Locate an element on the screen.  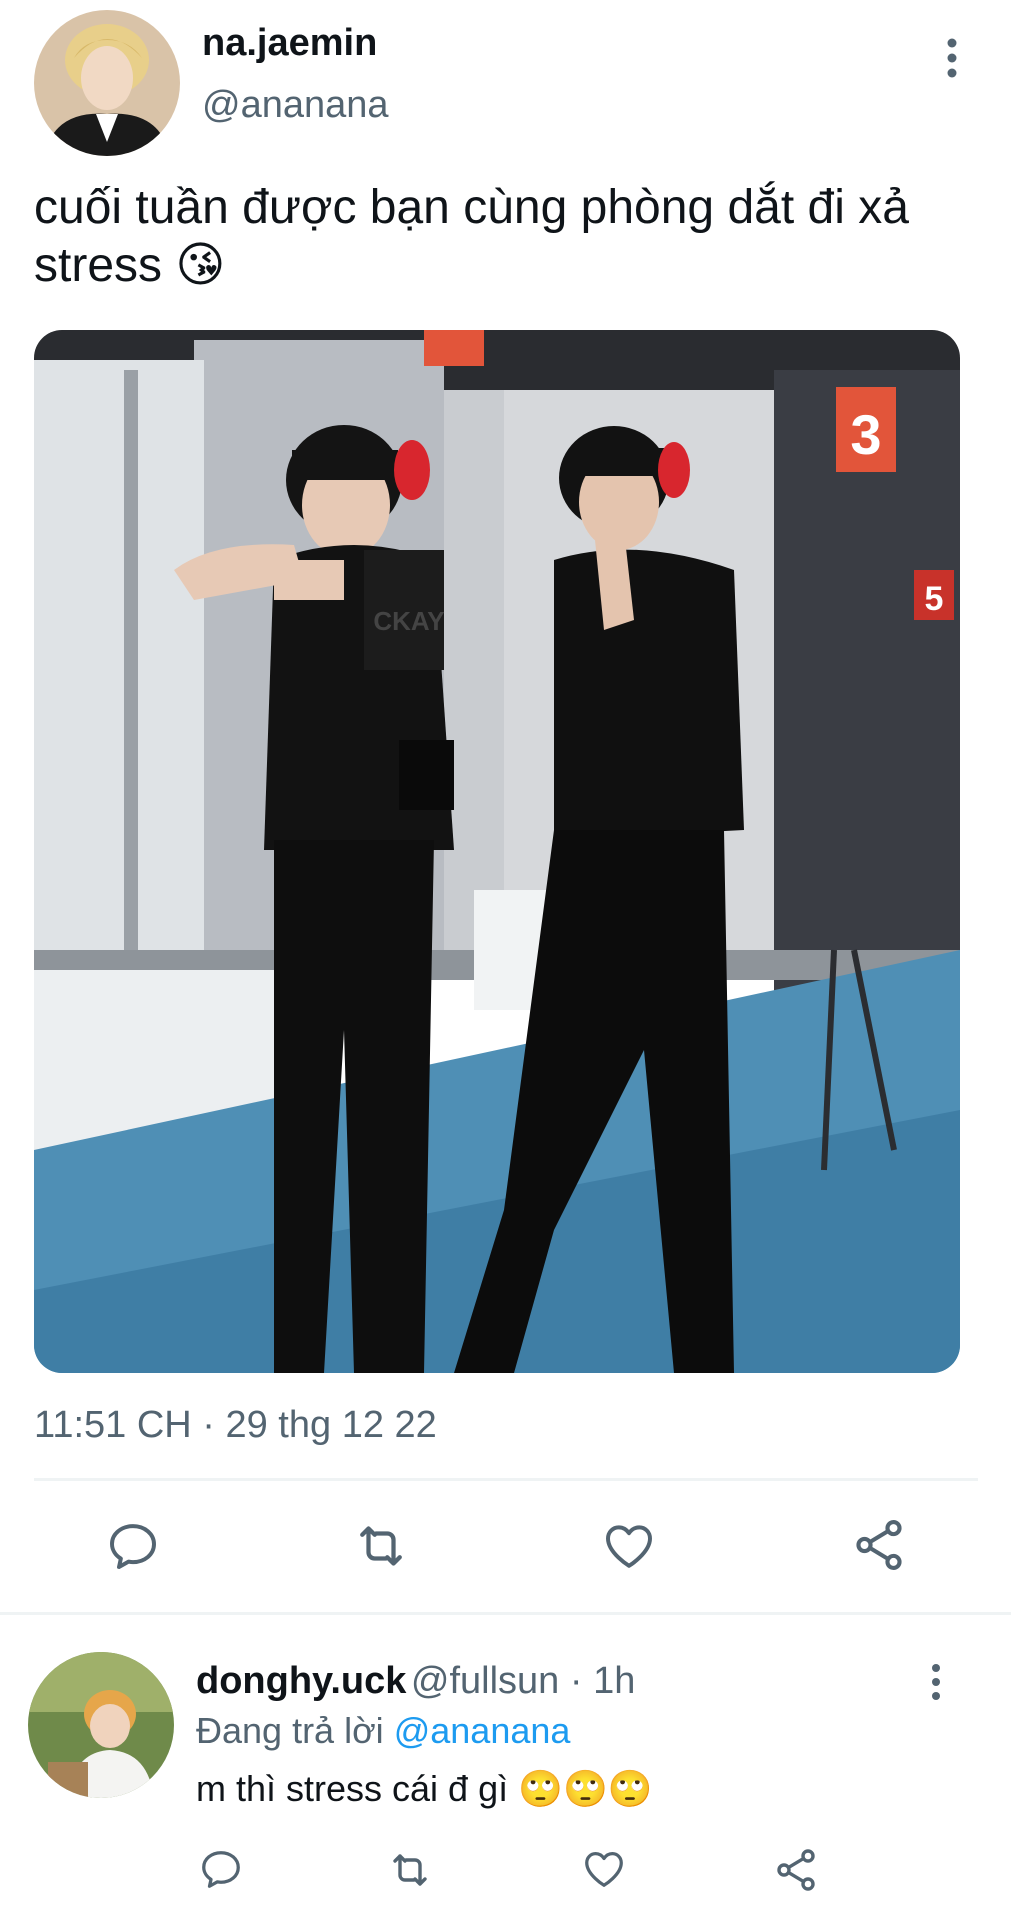
handle: @ananana is located at coordinates (295, 105).